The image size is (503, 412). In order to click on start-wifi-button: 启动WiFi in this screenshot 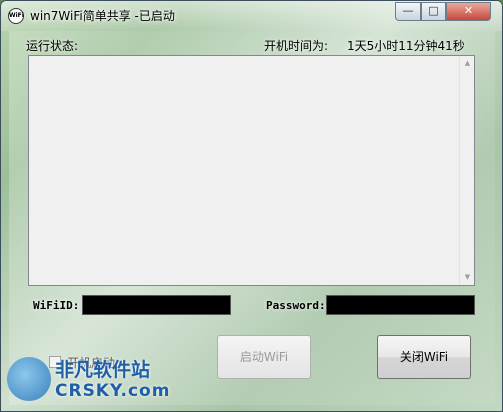, I will do `click(264, 357)`.